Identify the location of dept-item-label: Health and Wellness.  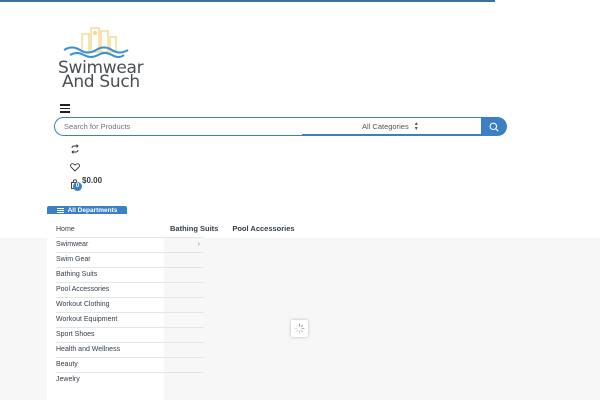
(88, 349).